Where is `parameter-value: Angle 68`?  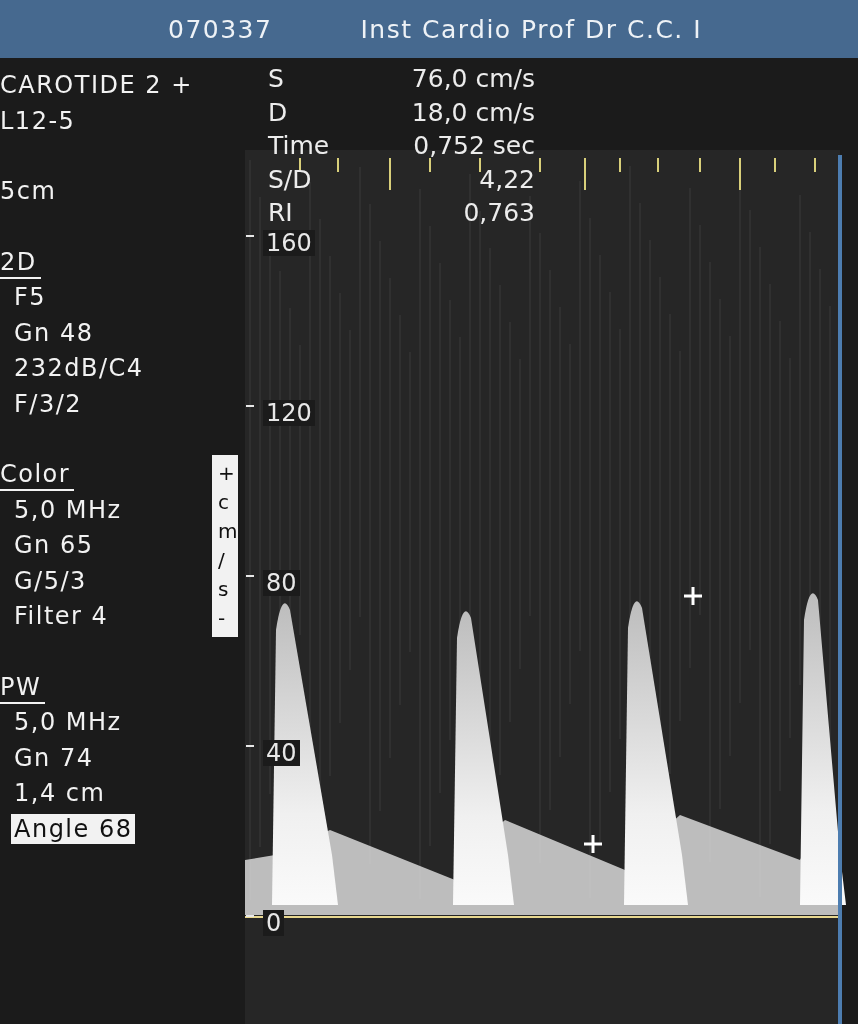
parameter-value: Angle 68 is located at coordinates (73, 828).